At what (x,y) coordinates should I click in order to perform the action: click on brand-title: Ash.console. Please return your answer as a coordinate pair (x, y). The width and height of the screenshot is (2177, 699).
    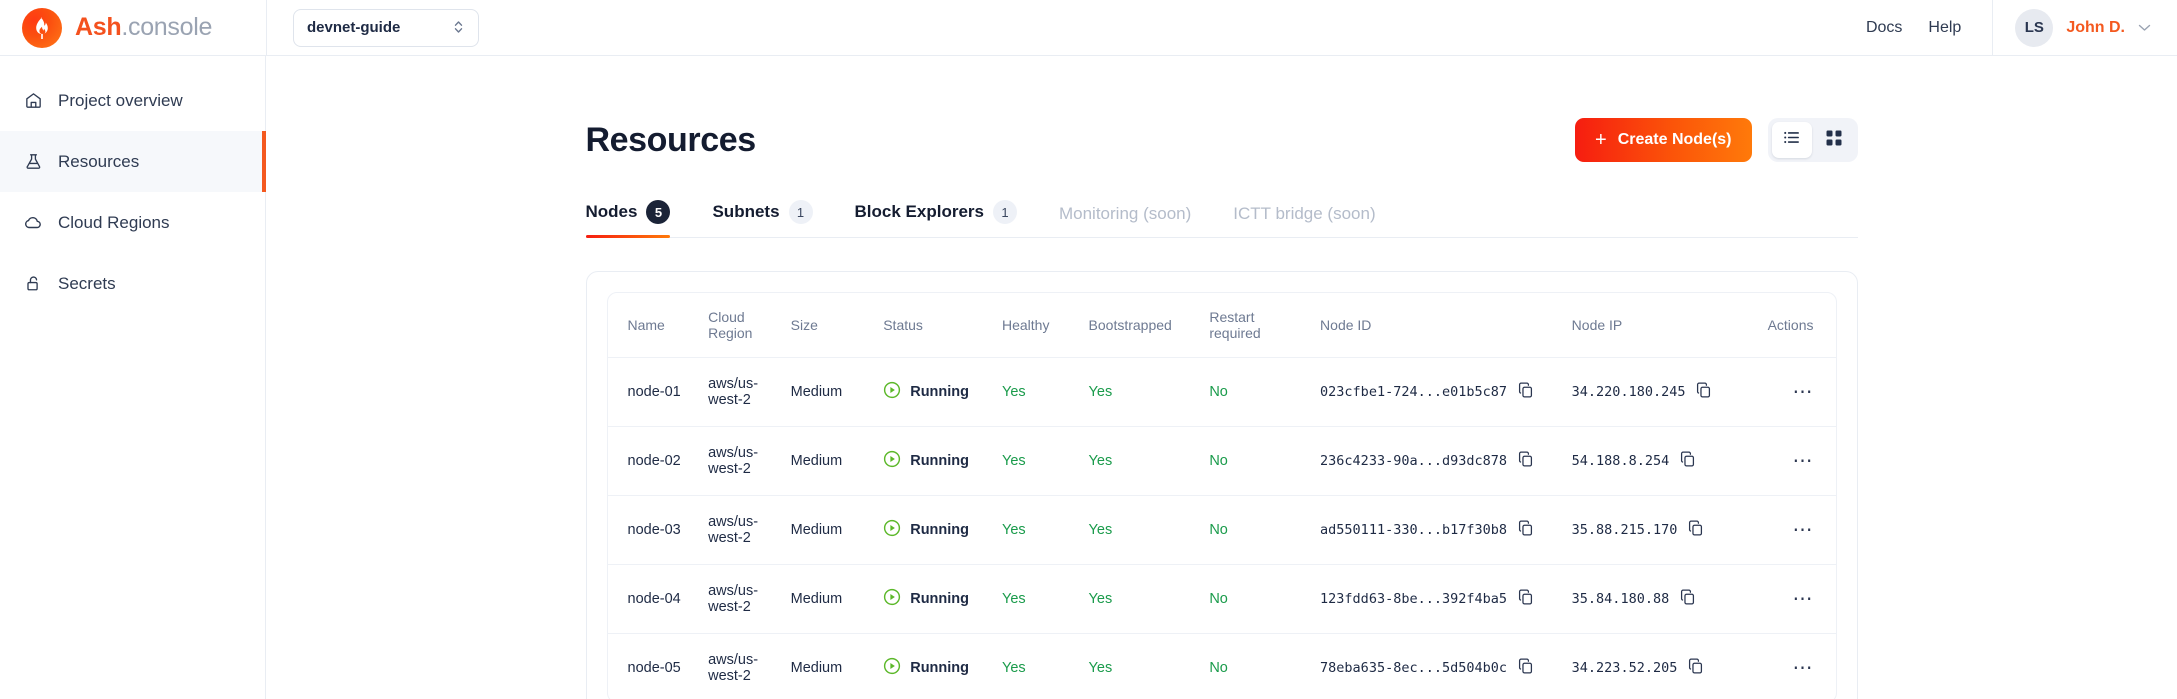
    Looking at the image, I should click on (143, 27).